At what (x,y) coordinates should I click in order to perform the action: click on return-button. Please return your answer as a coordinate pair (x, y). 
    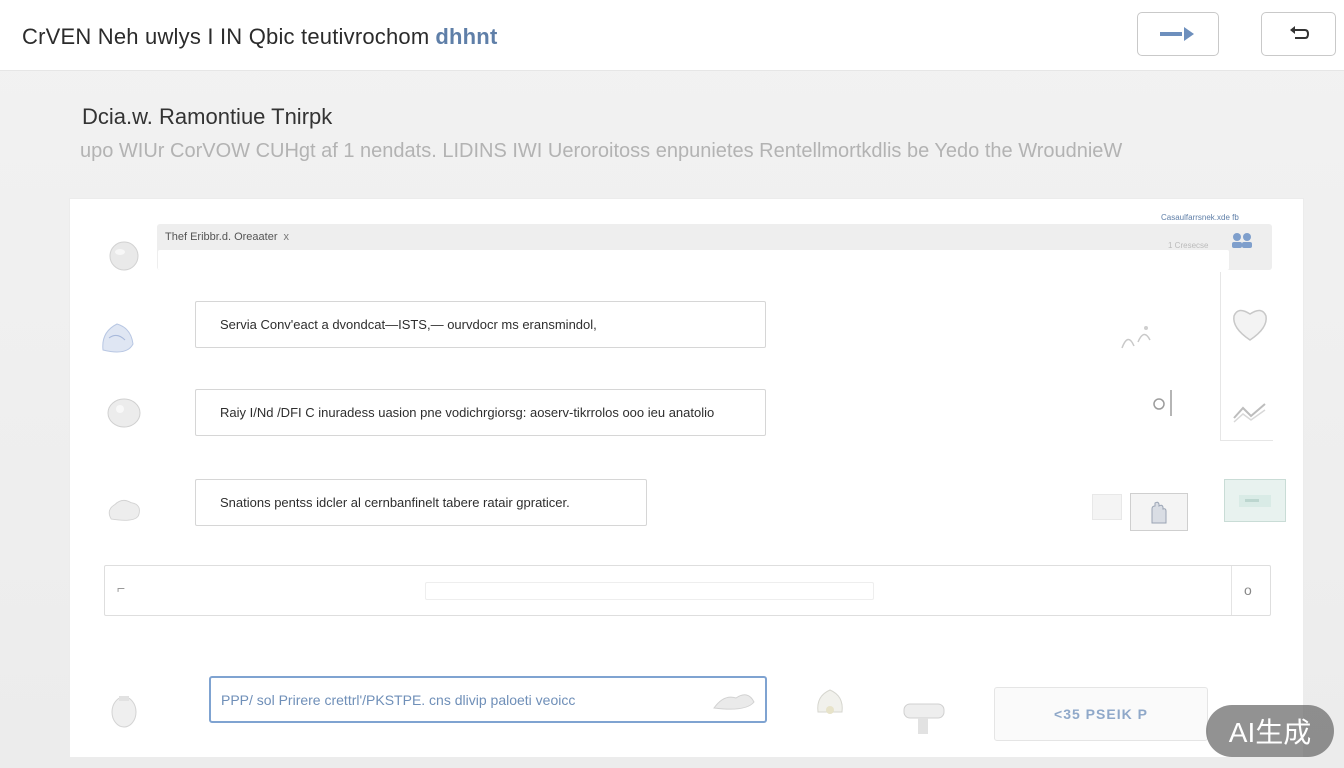
    Looking at the image, I should click on (1298, 34).